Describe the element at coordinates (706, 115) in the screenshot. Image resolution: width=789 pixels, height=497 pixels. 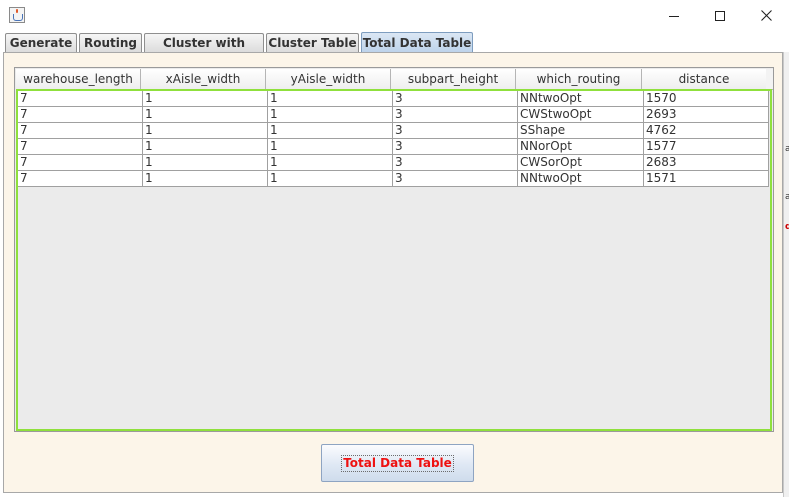
I see `cell-distance: 2693` at that location.